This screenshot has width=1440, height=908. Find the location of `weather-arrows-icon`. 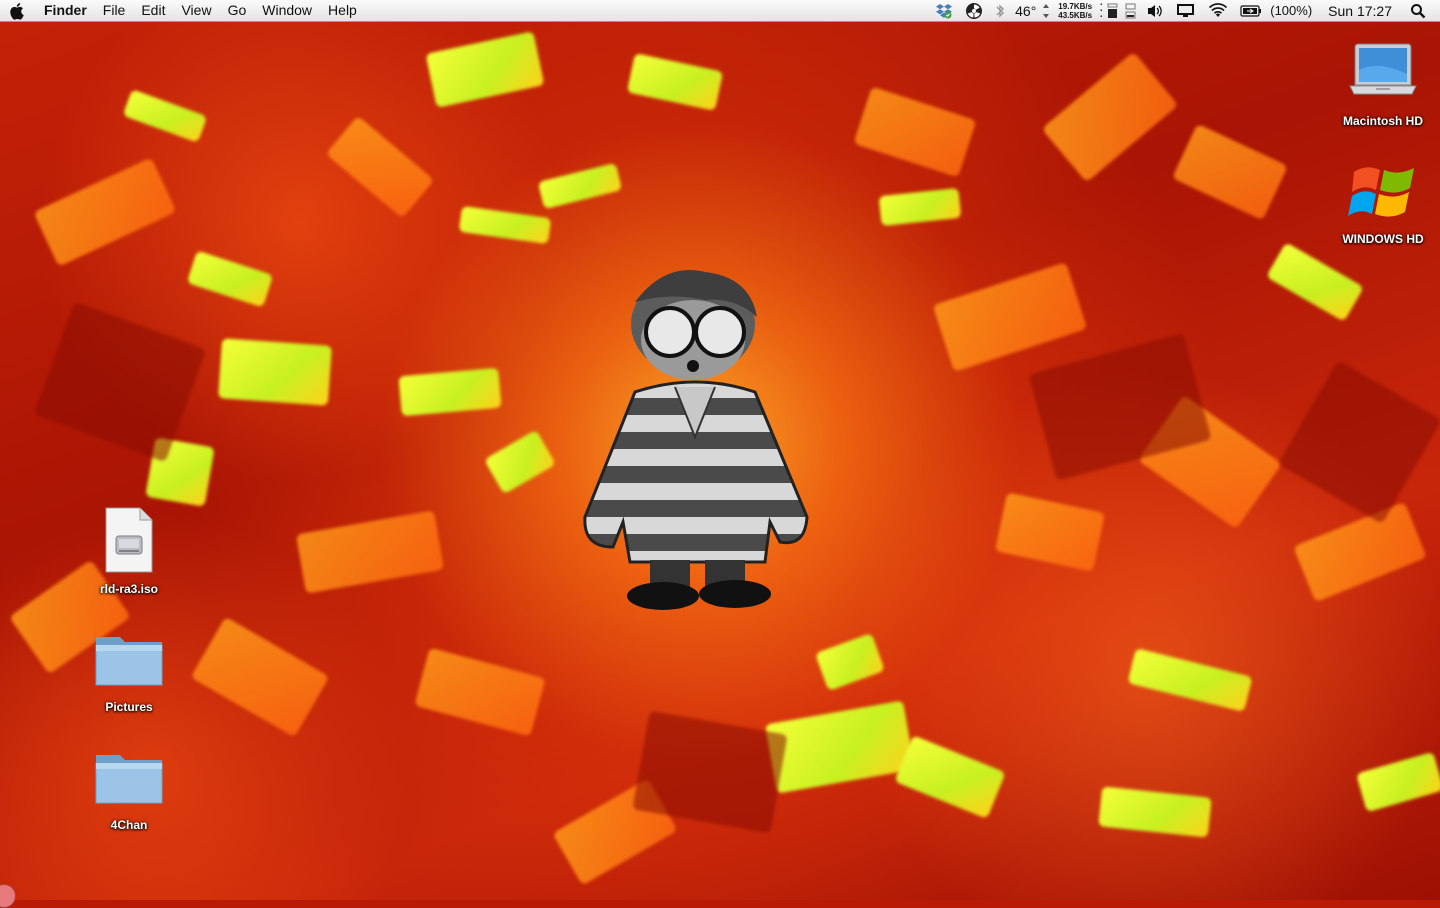

weather-arrows-icon is located at coordinates (1046, 10).